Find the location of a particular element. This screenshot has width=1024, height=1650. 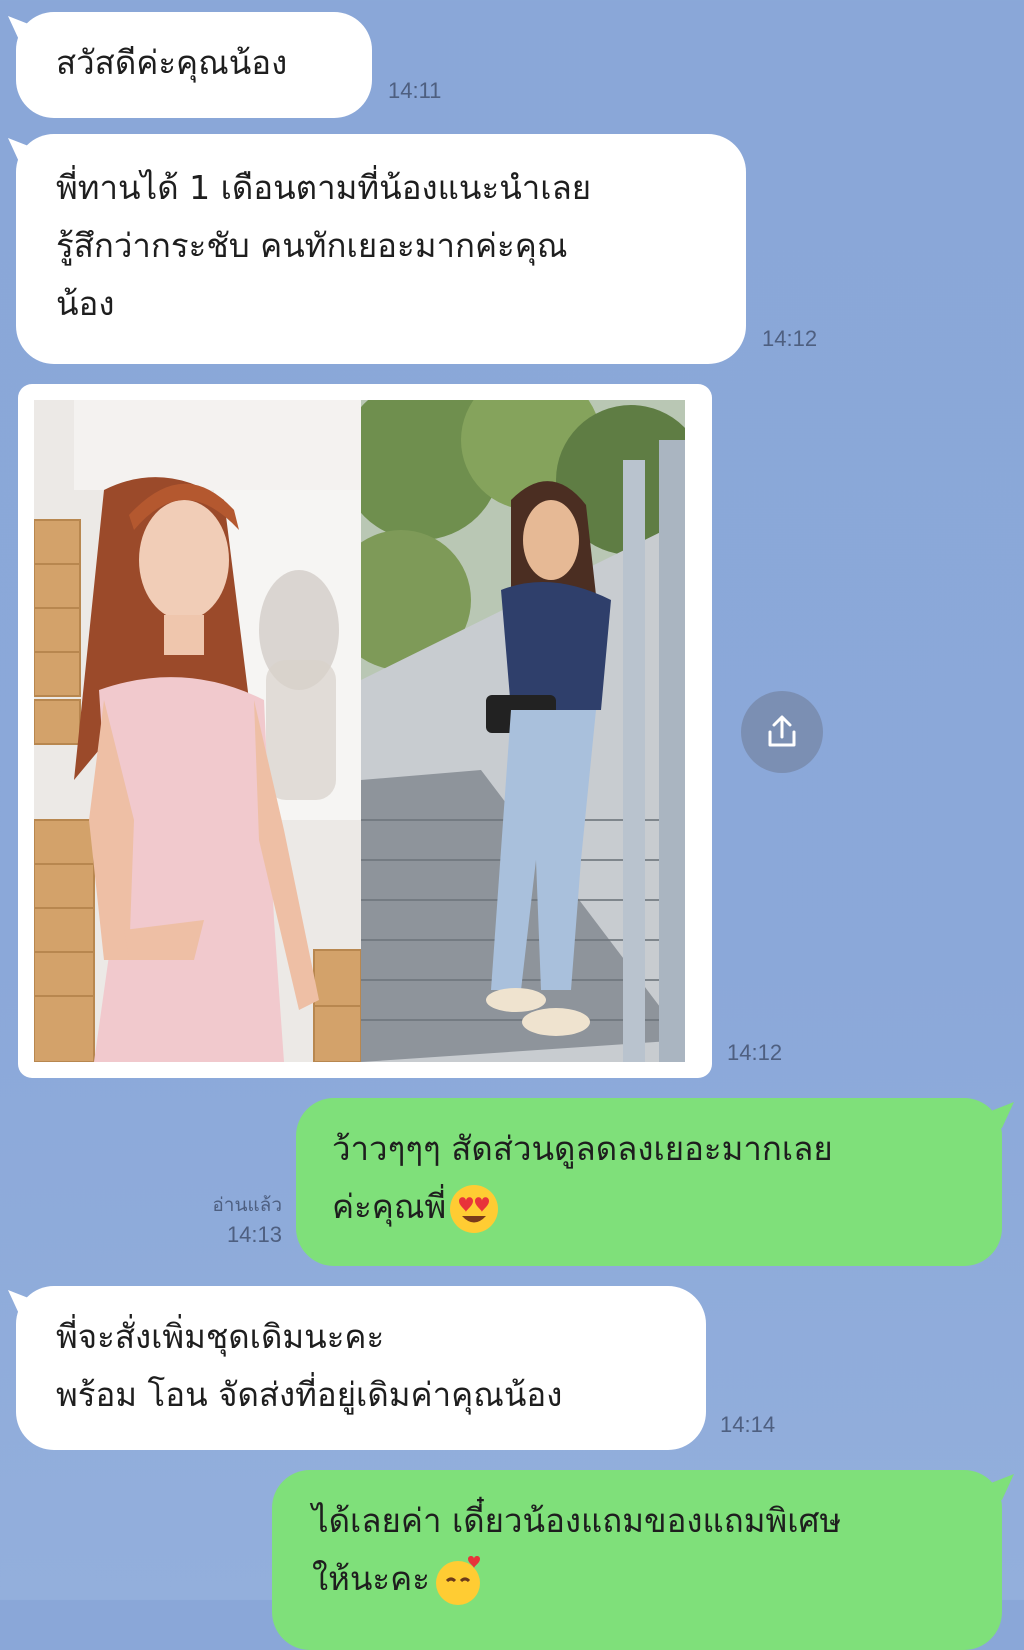

message-text: สวัสดีค่ะคุณน้อง is located at coordinates (172, 62).